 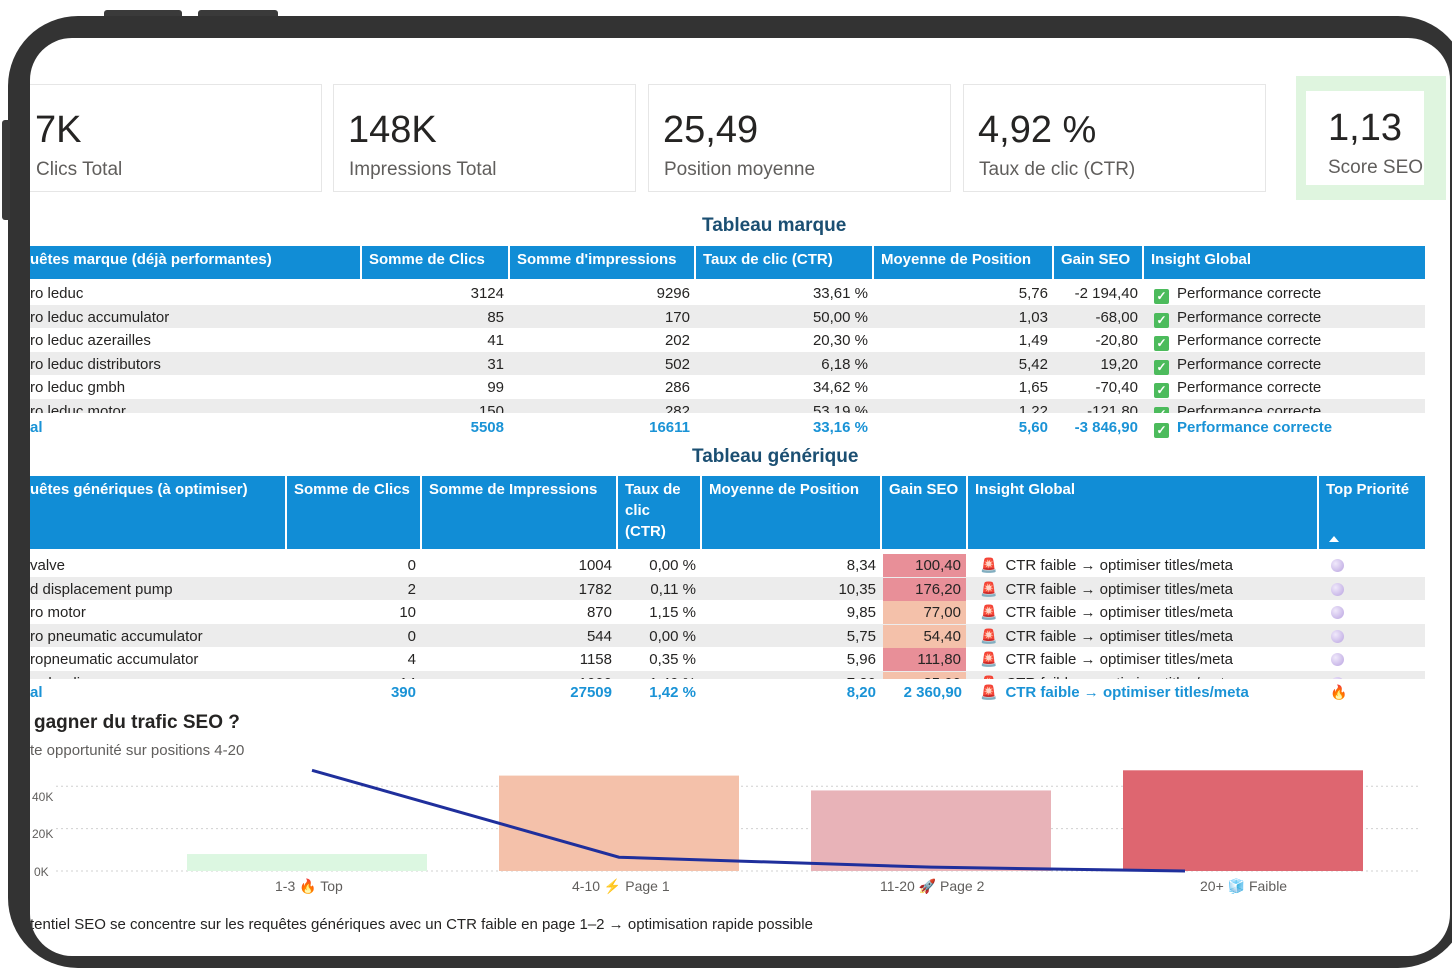 What do you see at coordinates (595, 565) in the screenshot?
I see `table-cell: 1004` at bounding box center [595, 565].